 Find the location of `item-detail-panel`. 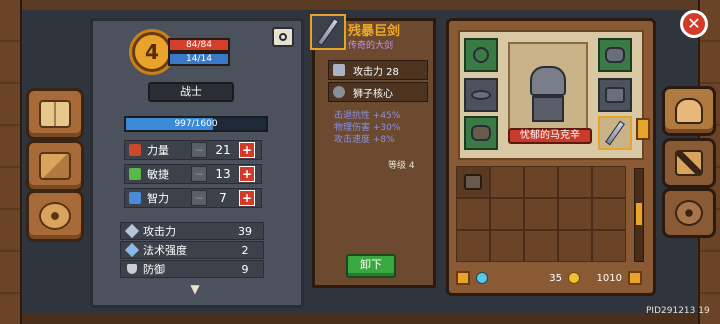

item-detail-panel is located at coordinates (374, 153).